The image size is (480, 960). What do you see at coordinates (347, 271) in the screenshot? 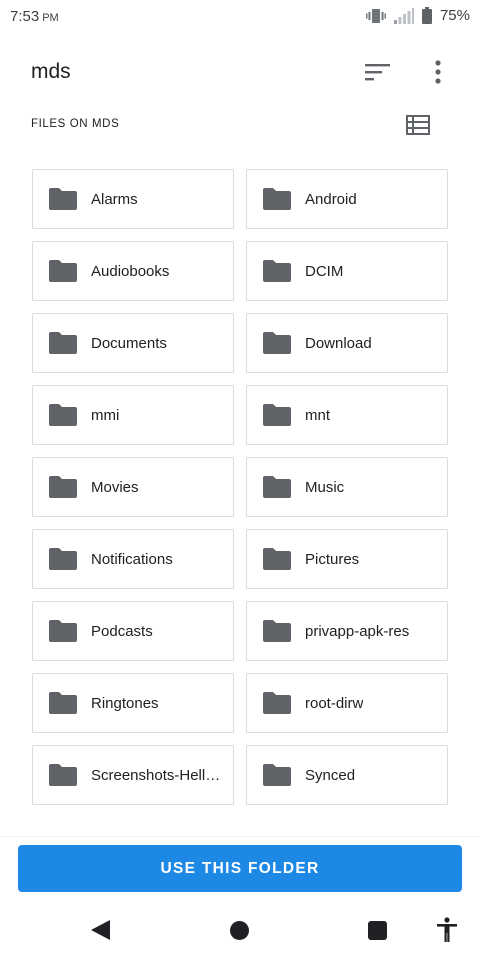
I see `folder-item: DCIM` at bounding box center [347, 271].